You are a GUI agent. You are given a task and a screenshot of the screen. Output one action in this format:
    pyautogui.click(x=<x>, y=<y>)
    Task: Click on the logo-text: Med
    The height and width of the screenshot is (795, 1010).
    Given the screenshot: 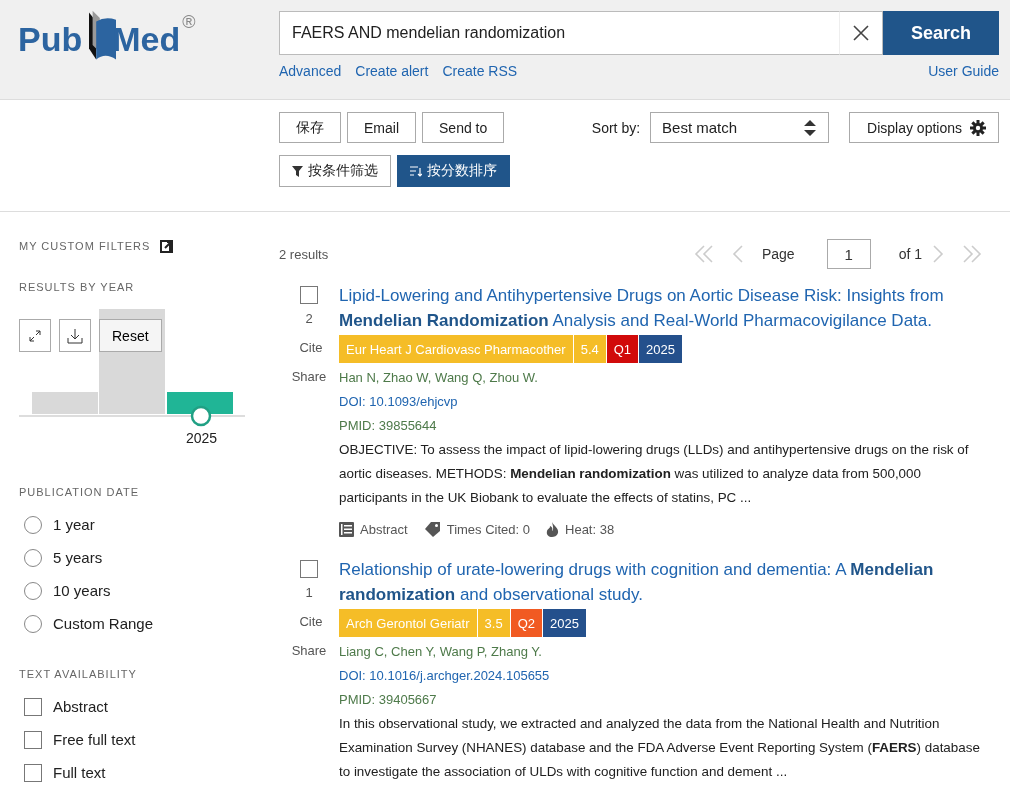 What is the action you would take?
    pyautogui.click(x=146, y=39)
    